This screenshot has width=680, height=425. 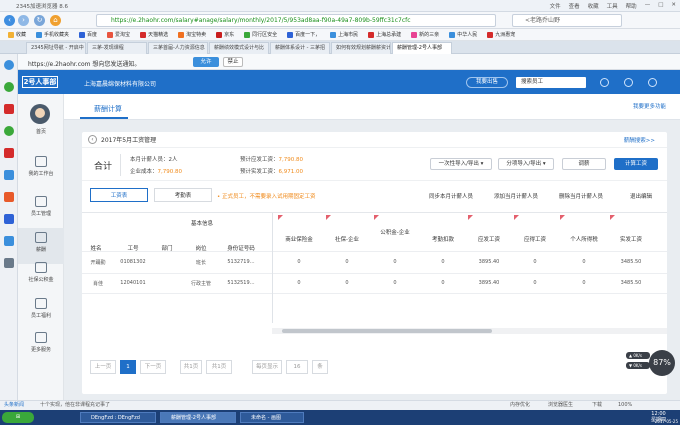 What do you see at coordinates (98, 262) in the screenshot?
I see `cell-name: 开踊勤` at bounding box center [98, 262].